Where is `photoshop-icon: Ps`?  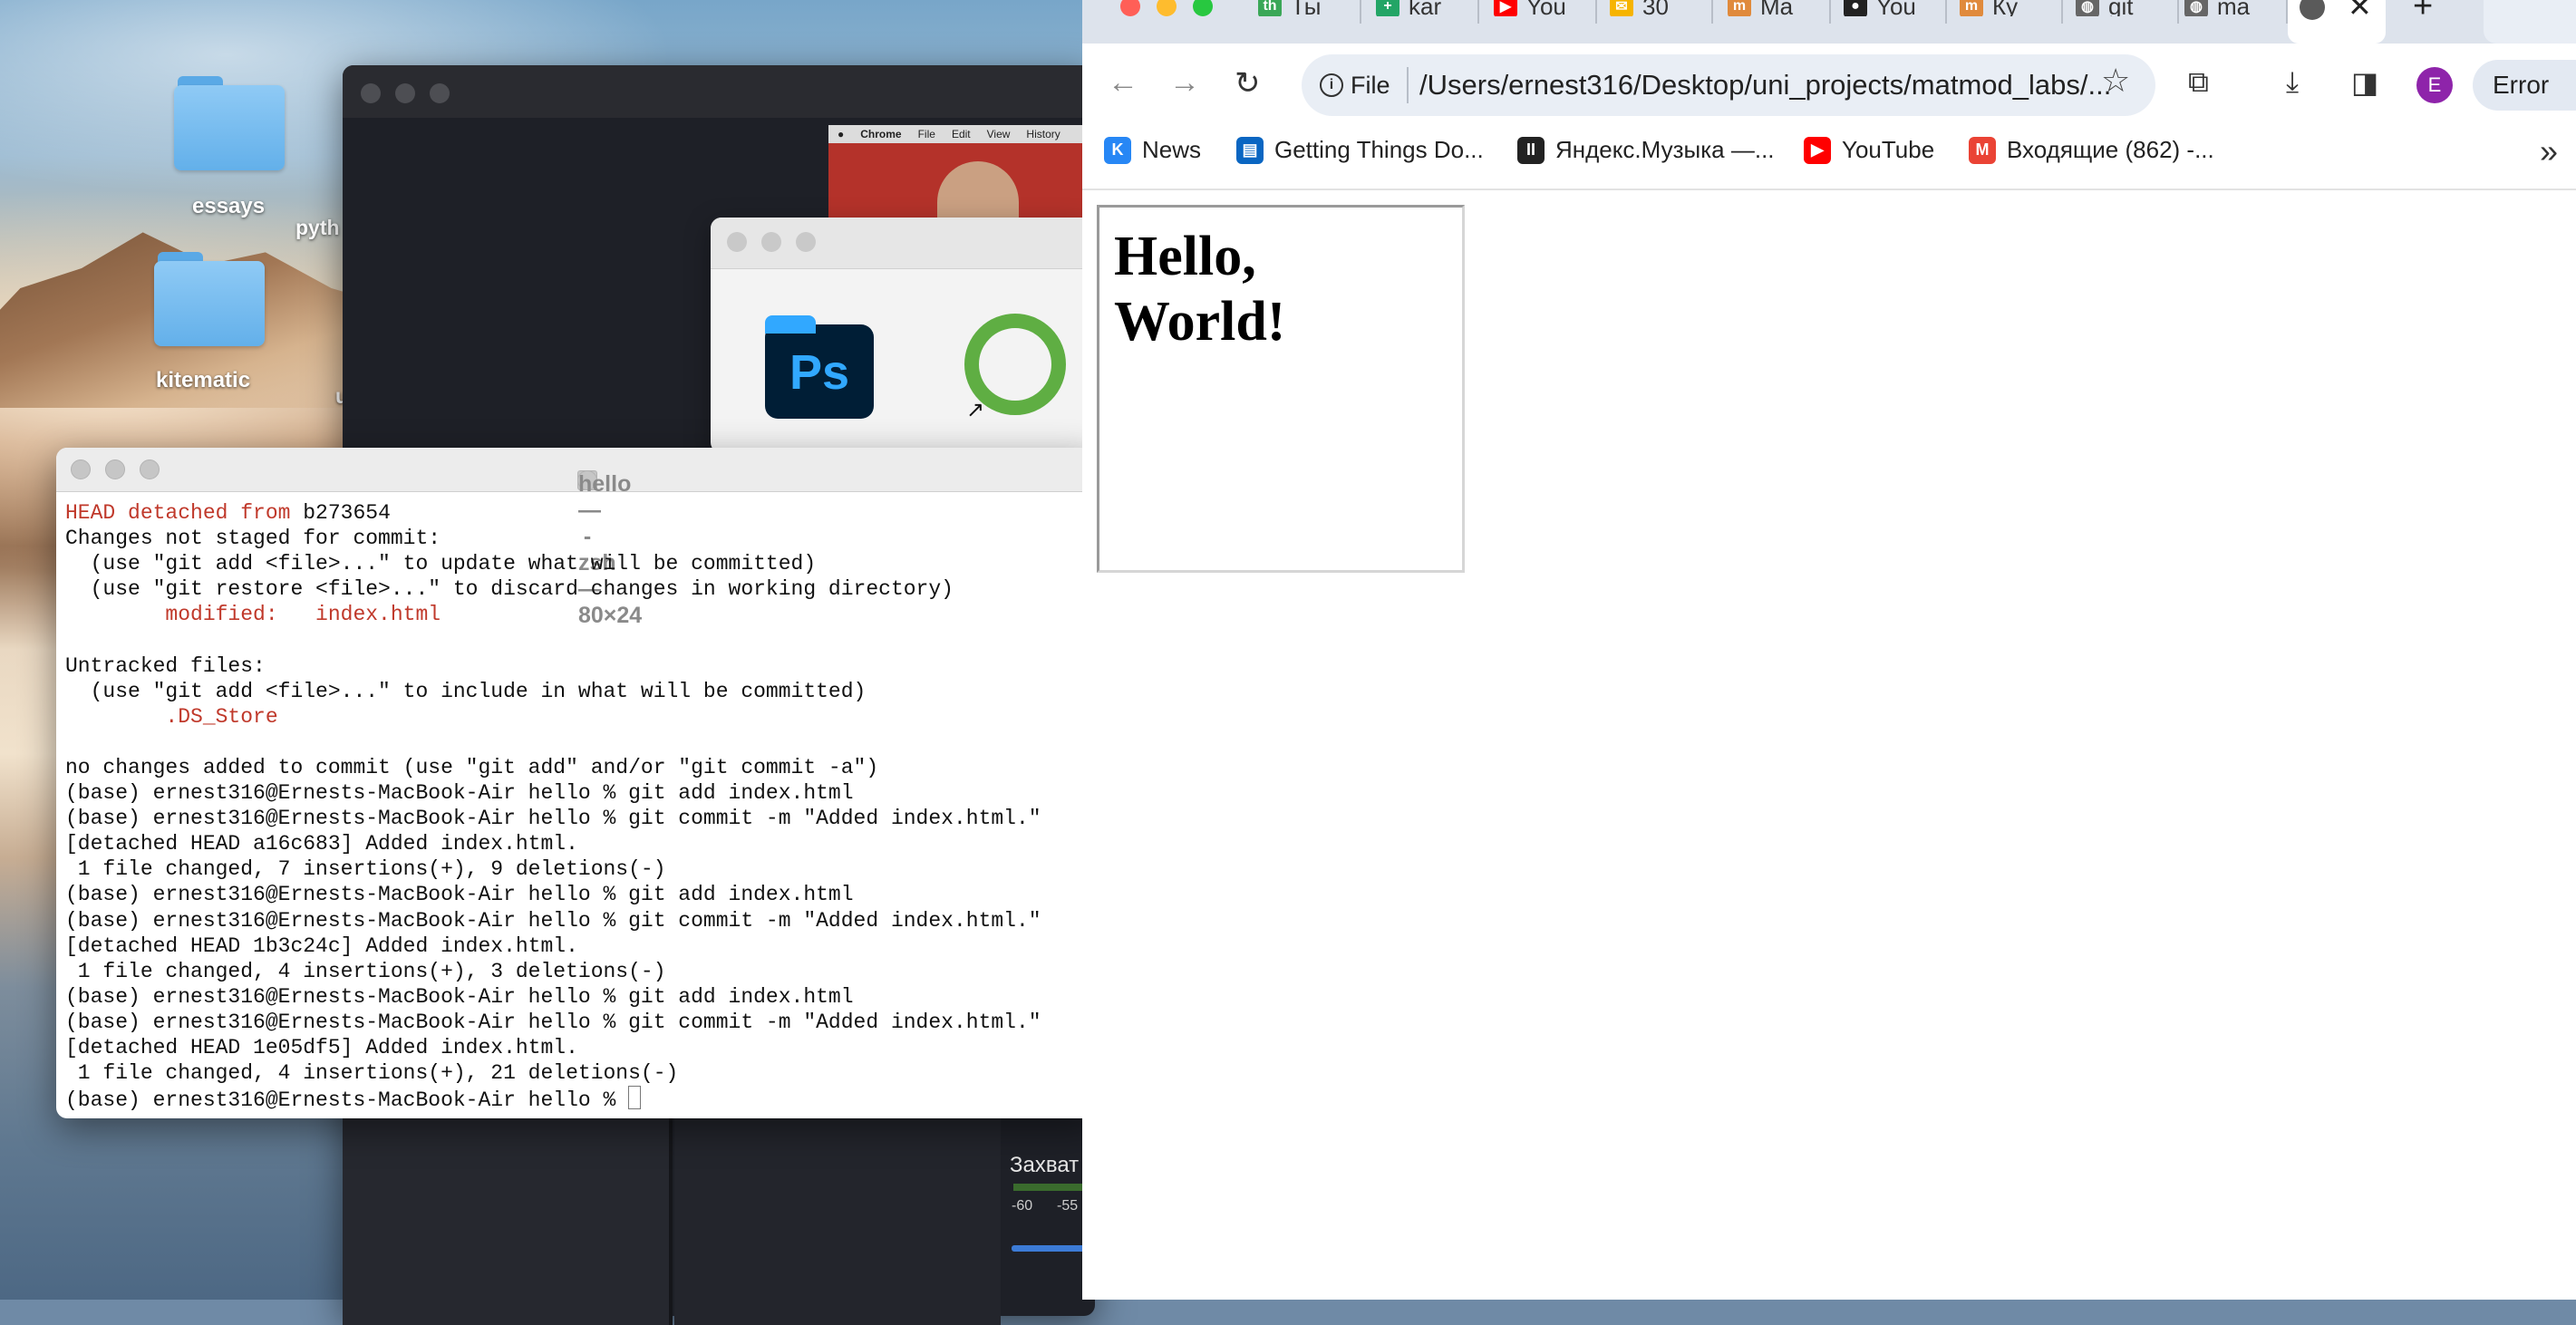
photoshop-icon: Ps is located at coordinates (819, 367).